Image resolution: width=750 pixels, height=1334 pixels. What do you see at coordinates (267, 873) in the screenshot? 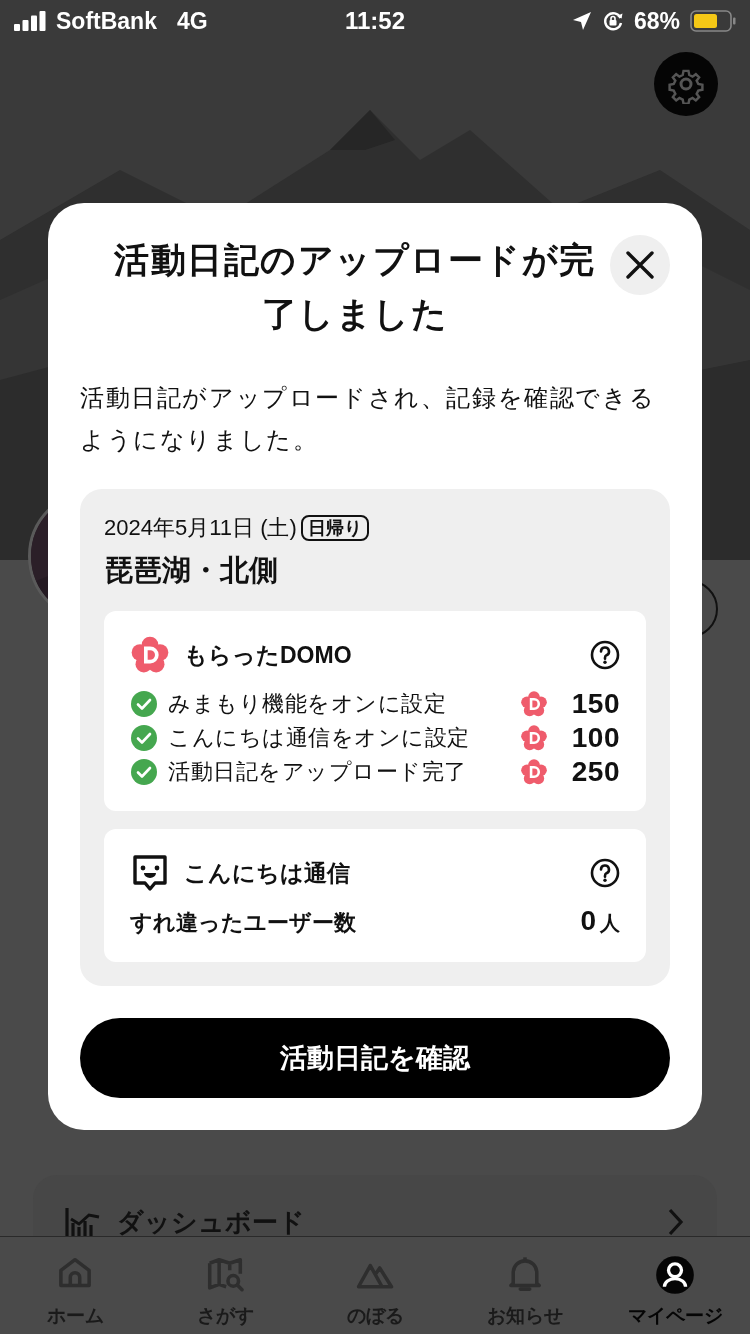
I see `encounter-title: こんにちは通信` at bounding box center [267, 873].